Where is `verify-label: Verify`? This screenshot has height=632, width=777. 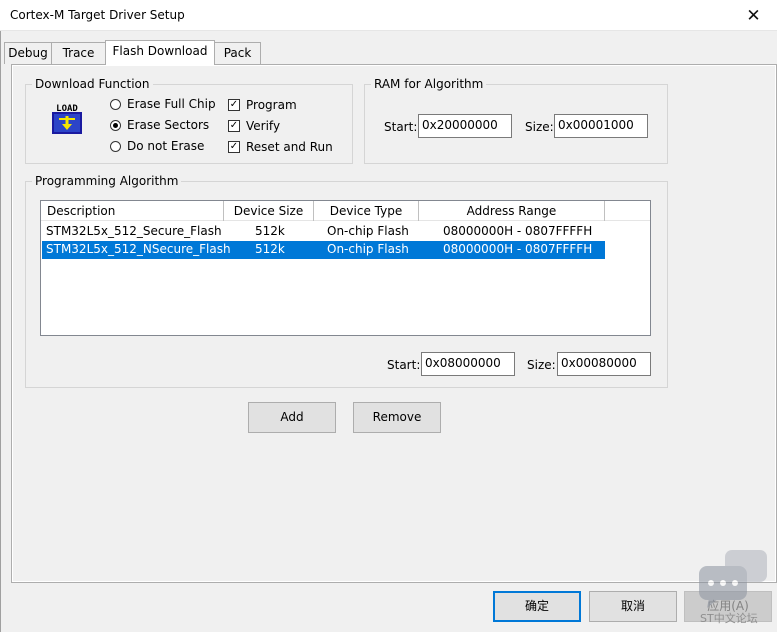 verify-label: Verify is located at coordinates (263, 126).